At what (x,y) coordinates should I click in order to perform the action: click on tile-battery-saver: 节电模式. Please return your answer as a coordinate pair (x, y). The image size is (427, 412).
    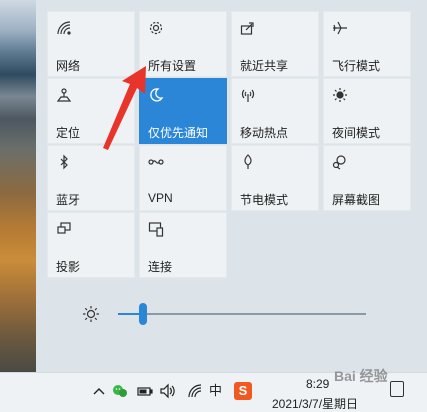
    Looking at the image, I should click on (275, 178).